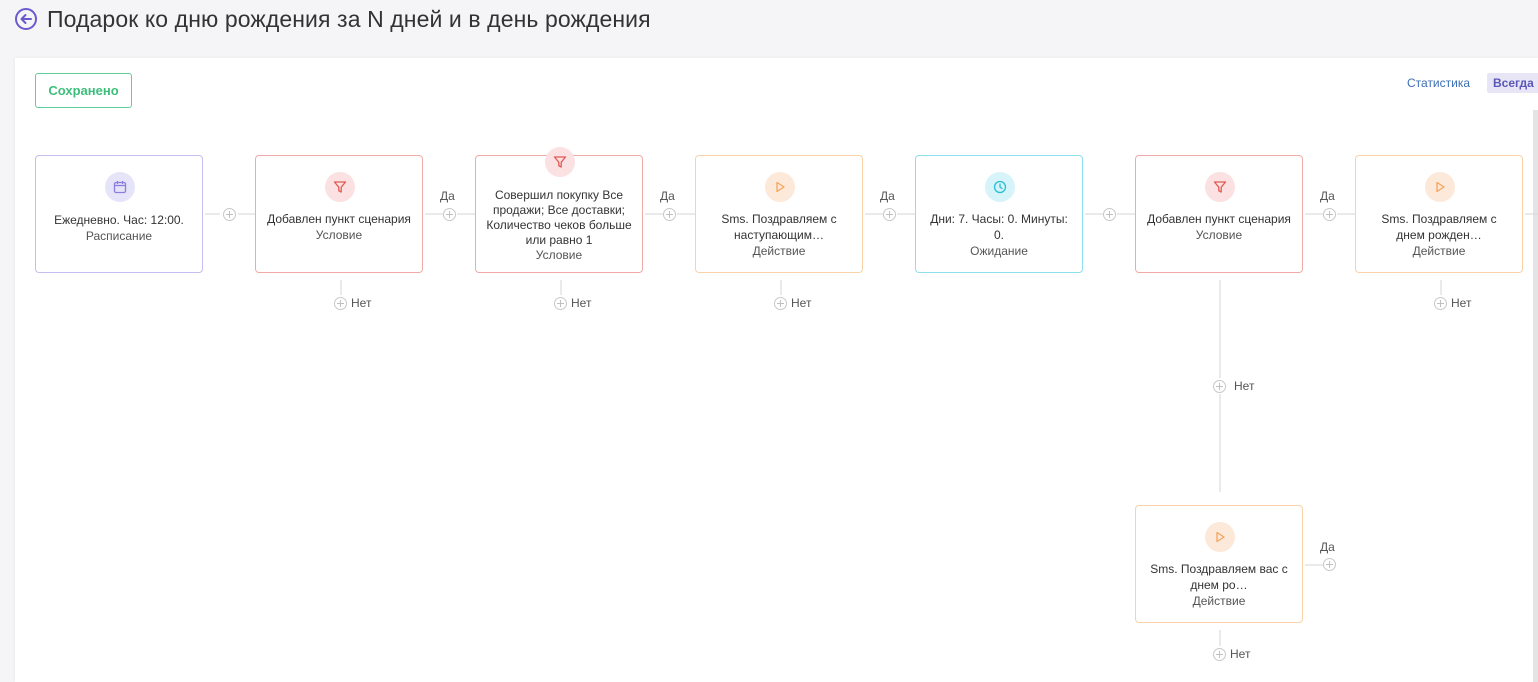 The width and height of the screenshot is (1538, 682). I want to click on node-wait: Дни: 7. Часы: 0. Минуты: 0. Ожидание, so click(999, 214).